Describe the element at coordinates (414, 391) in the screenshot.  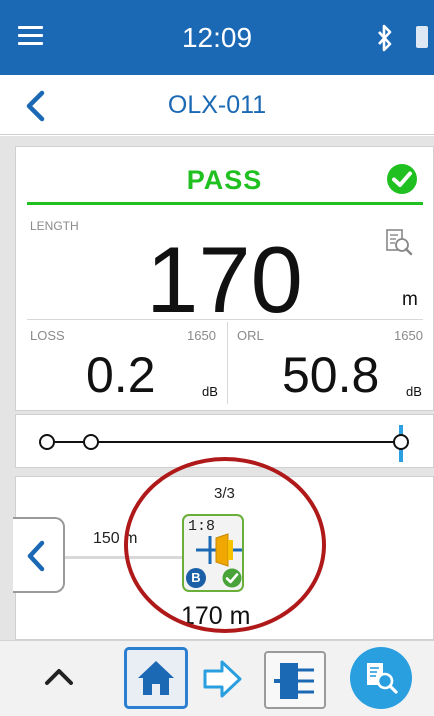
I see `orl-unit: dB` at that location.